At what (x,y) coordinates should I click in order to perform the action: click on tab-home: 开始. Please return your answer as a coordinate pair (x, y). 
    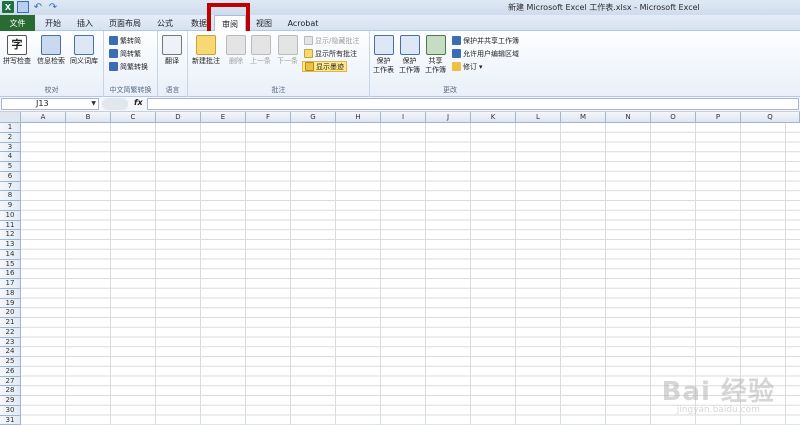
    Looking at the image, I should click on (53, 23).